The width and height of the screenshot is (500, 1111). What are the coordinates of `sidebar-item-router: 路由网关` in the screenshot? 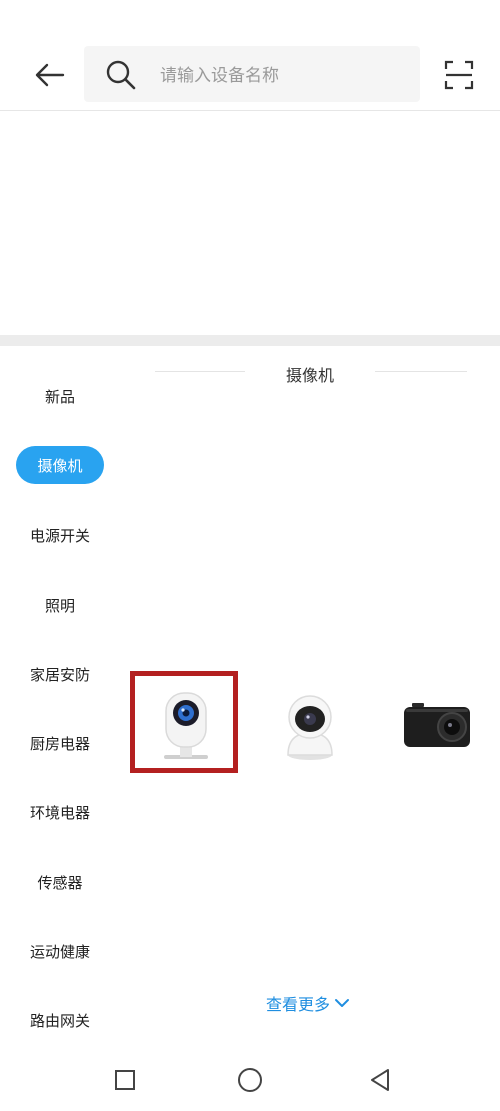 It's located at (60, 1020).